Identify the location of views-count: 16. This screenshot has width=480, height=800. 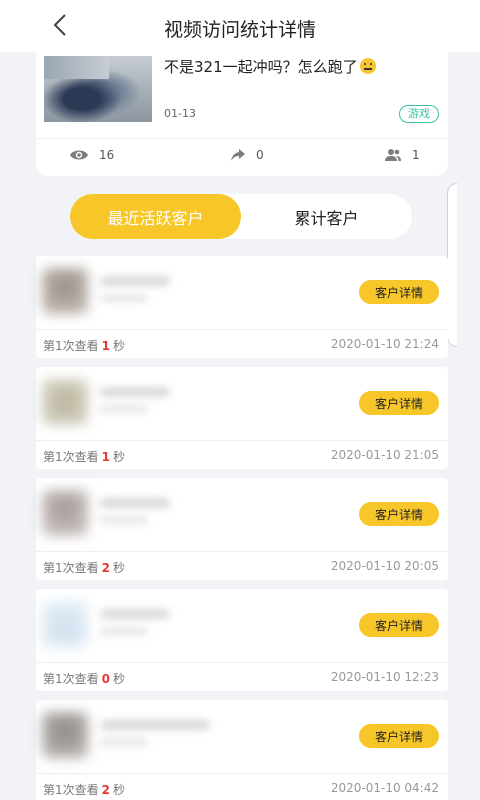
(107, 155).